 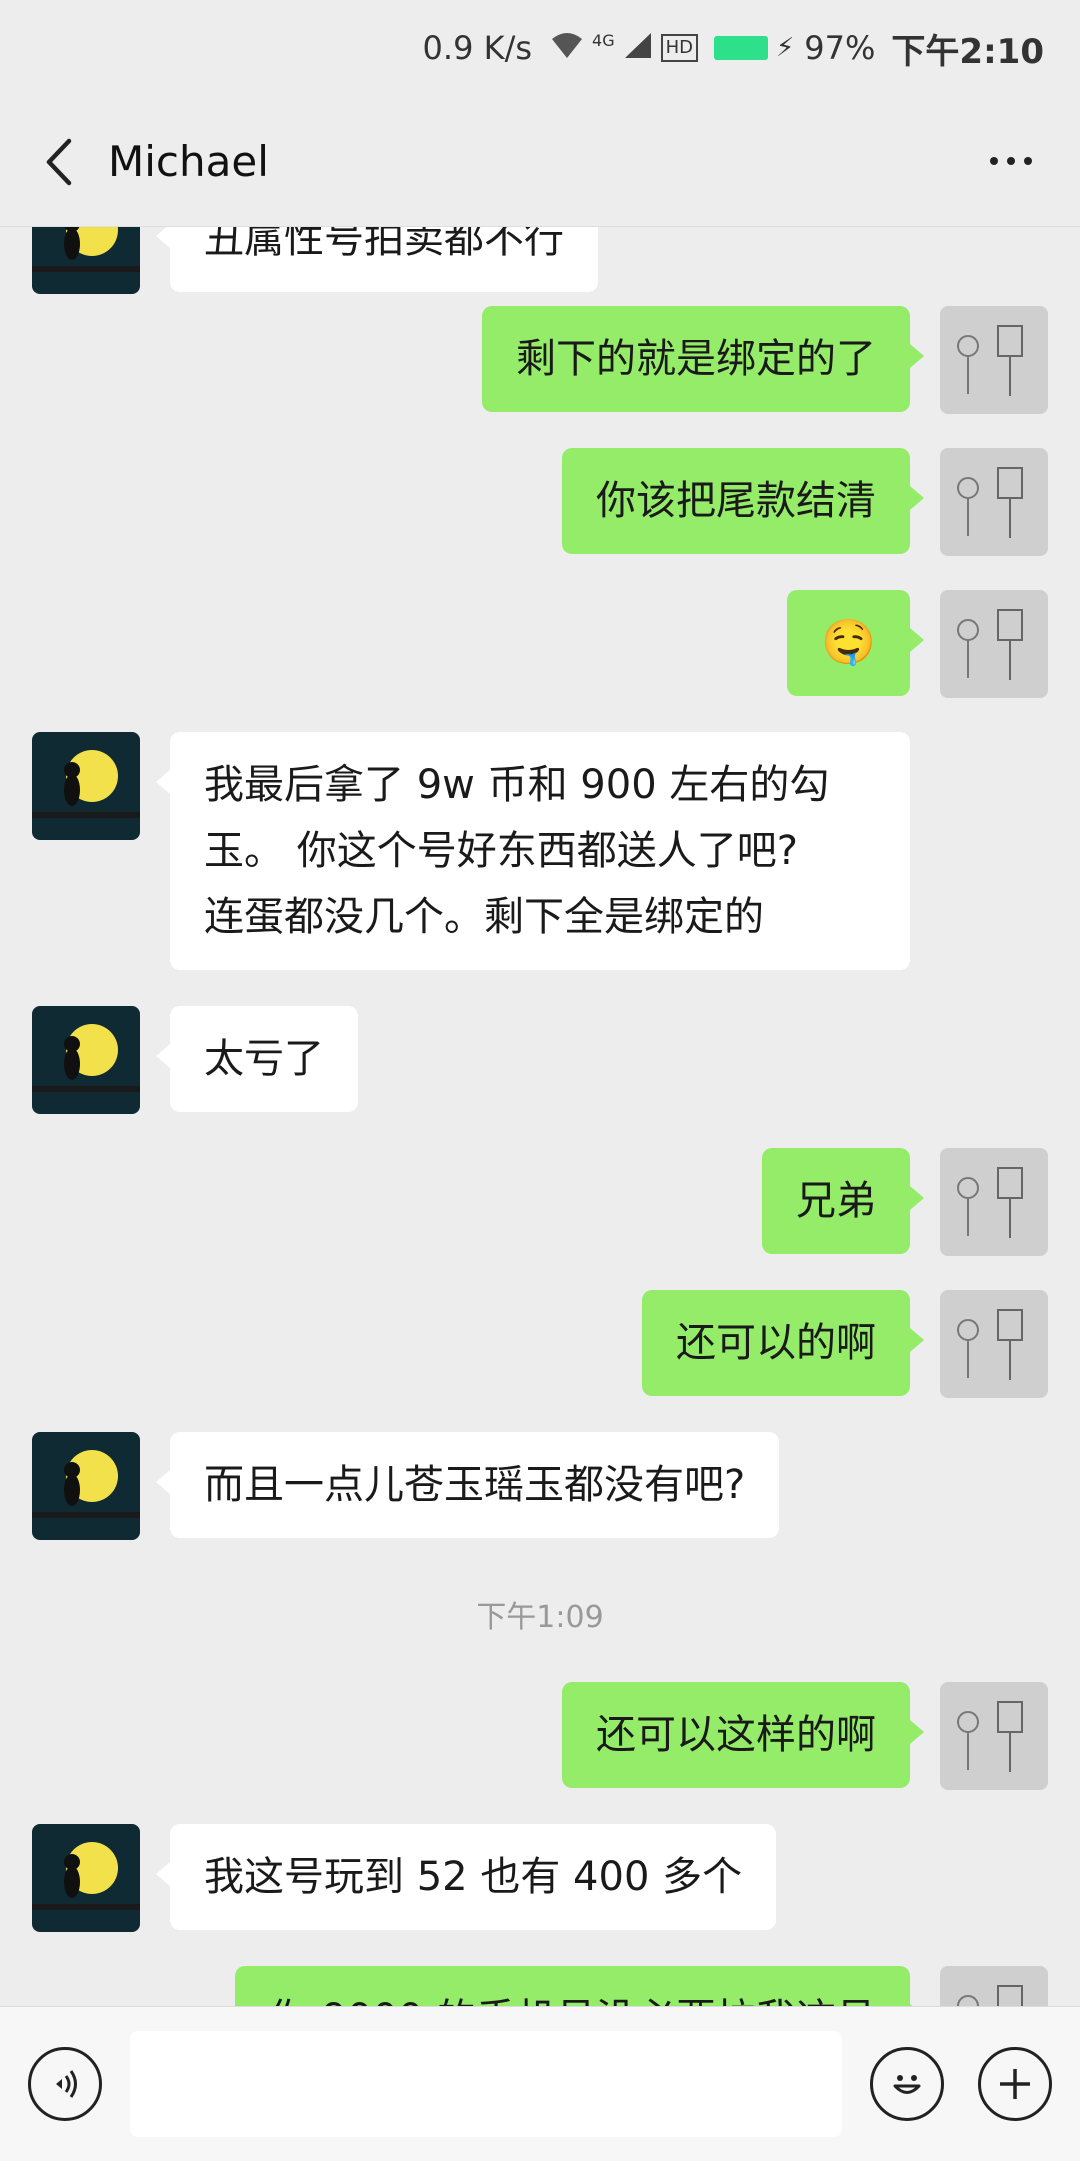 I want to click on more-button, so click(x=1011, y=161).